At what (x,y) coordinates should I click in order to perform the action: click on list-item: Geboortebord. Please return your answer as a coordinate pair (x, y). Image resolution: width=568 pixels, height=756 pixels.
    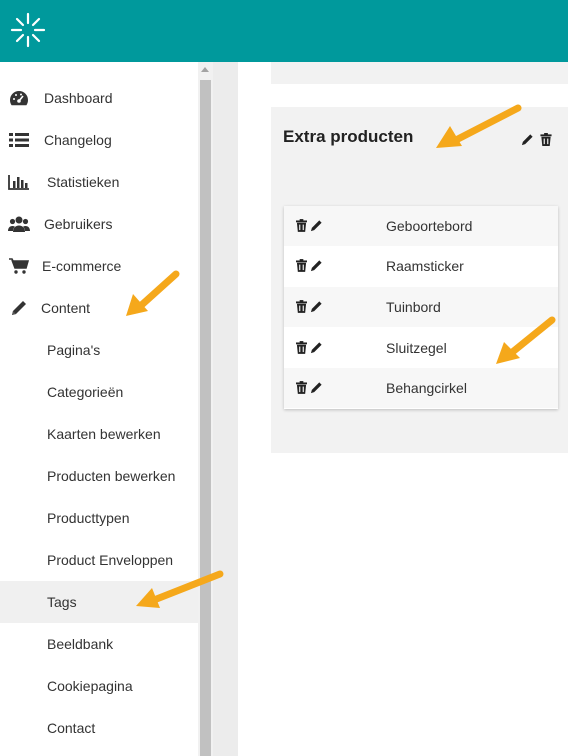
    Looking at the image, I should click on (421, 226).